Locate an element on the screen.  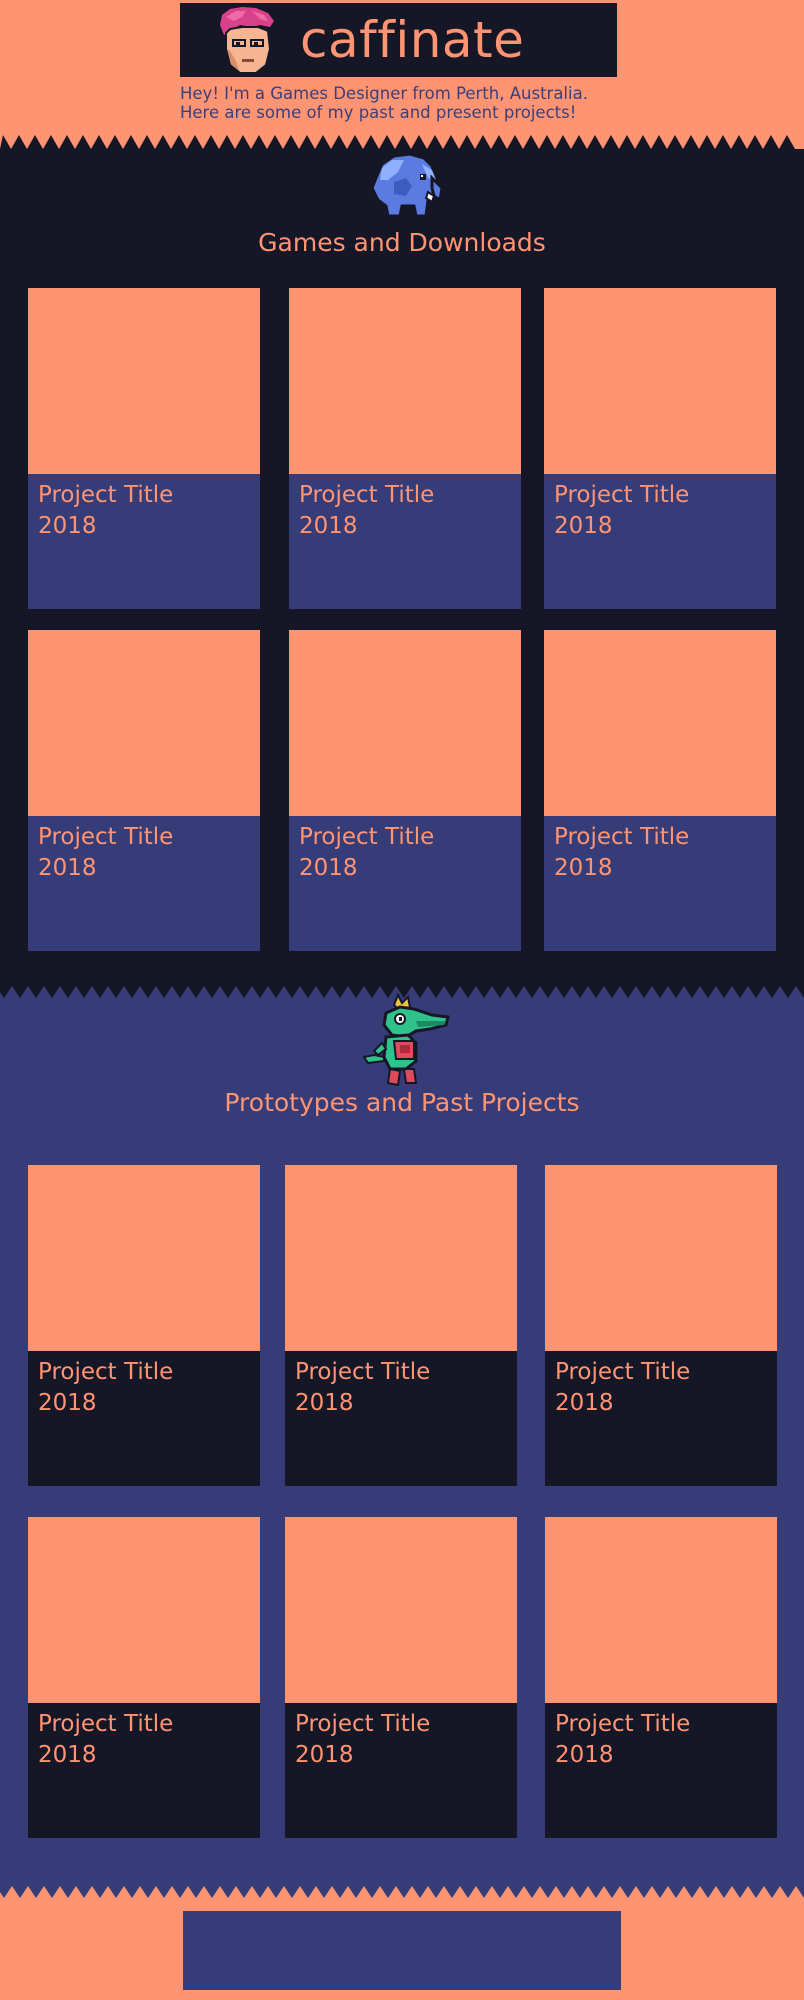
site-title: caffinate is located at coordinates (450, 40).